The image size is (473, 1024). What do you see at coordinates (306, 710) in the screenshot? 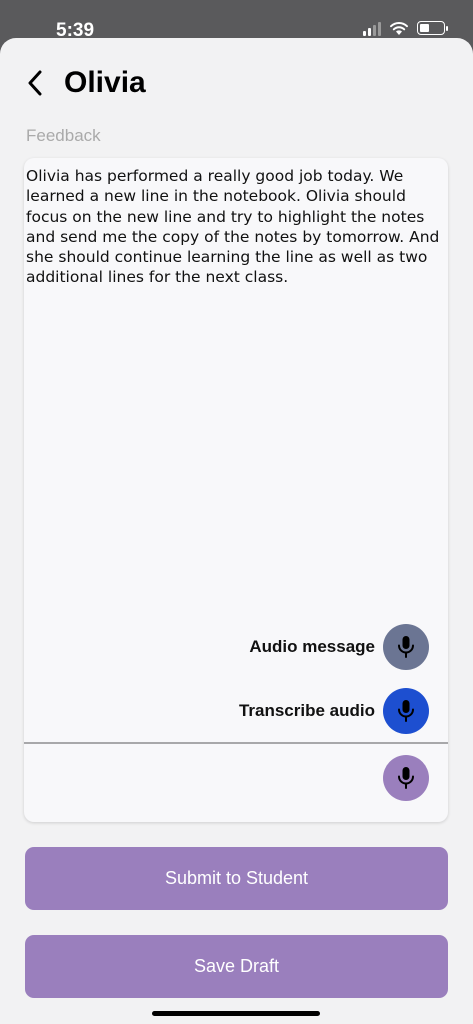
I see `transcribe-audio-label: Transcribe audio` at bounding box center [306, 710].